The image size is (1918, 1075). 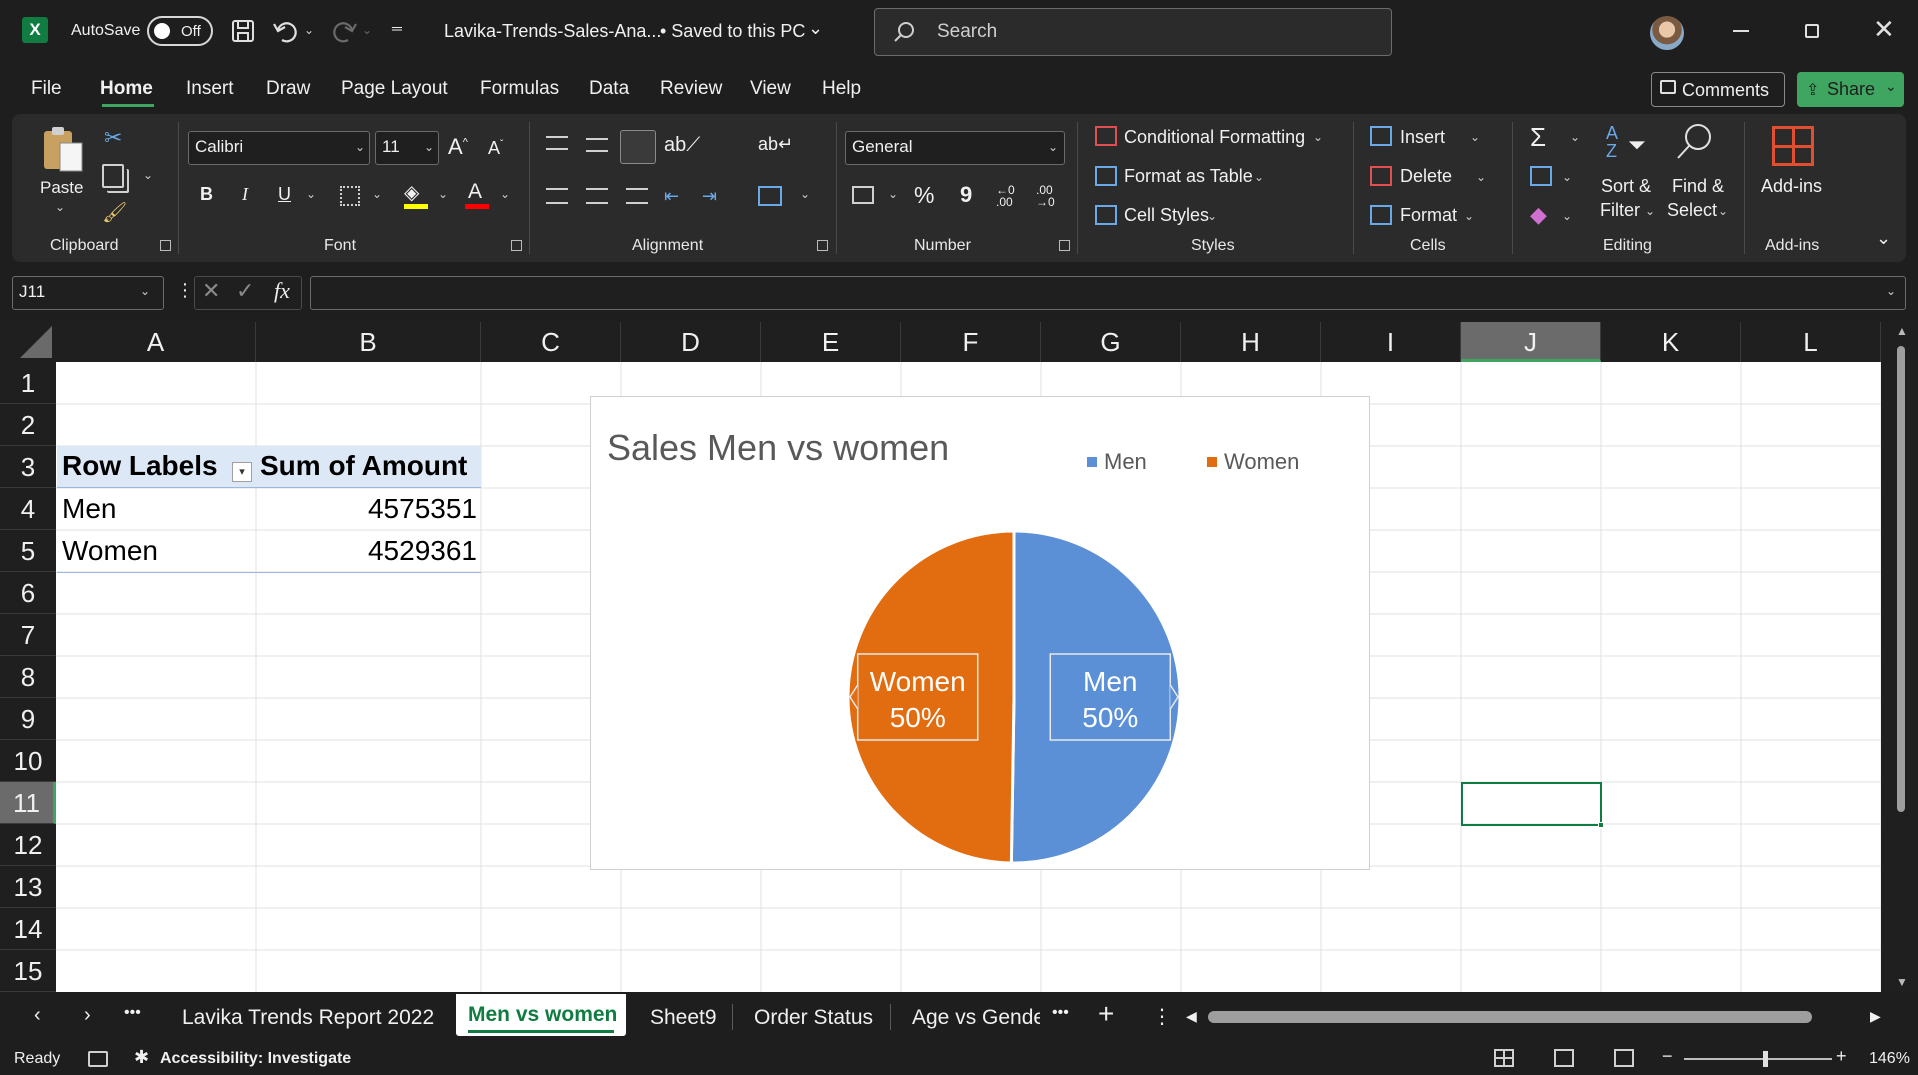 What do you see at coordinates (1575, 137) in the screenshot?
I see `autosum-dropdown-icon: ⌄` at bounding box center [1575, 137].